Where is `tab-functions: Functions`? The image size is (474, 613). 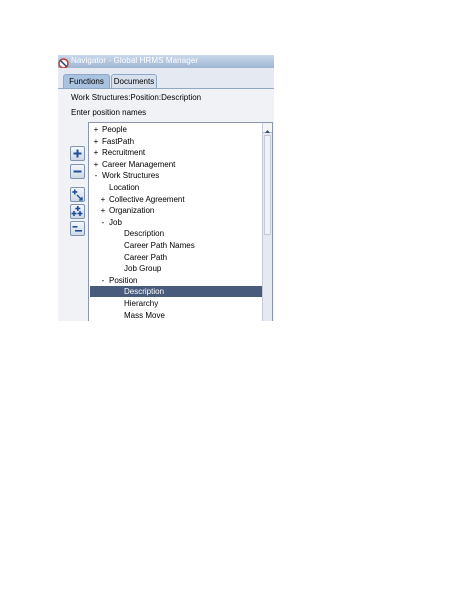
tab-functions: Functions is located at coordinates (86, 81).